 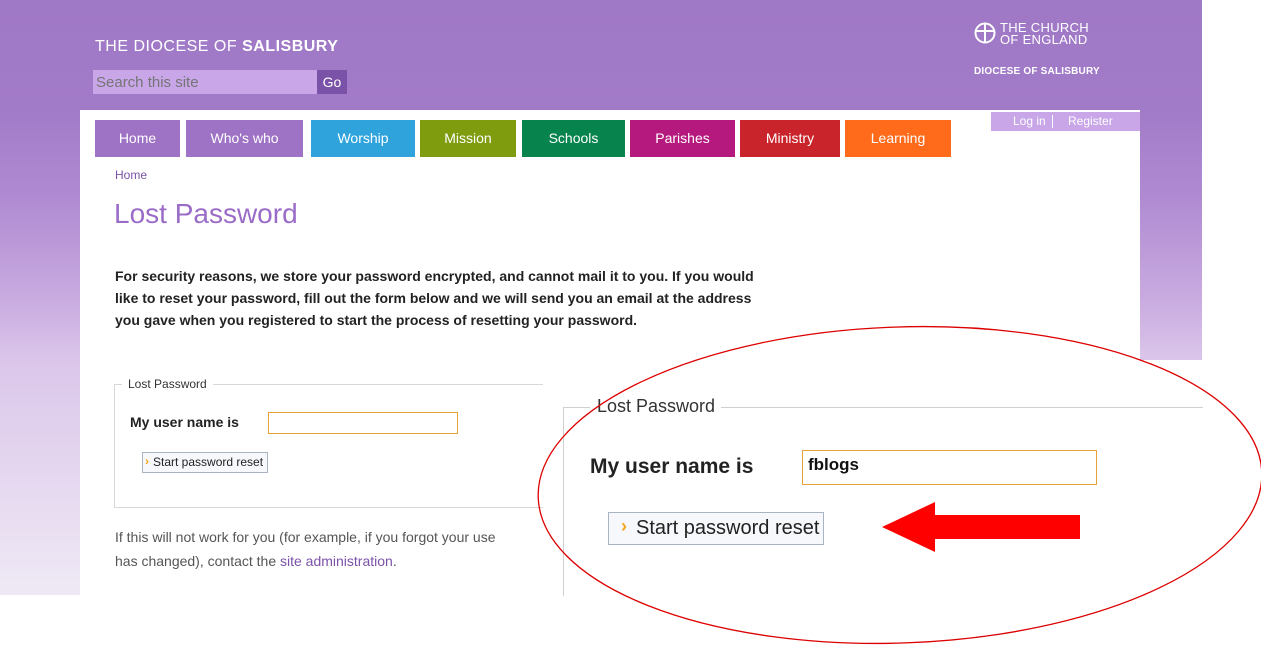 What do you see at coordinates (682, 138) in the screenshot?
I see `nav-parishes: Parishes` at bounding box center [682, 138].